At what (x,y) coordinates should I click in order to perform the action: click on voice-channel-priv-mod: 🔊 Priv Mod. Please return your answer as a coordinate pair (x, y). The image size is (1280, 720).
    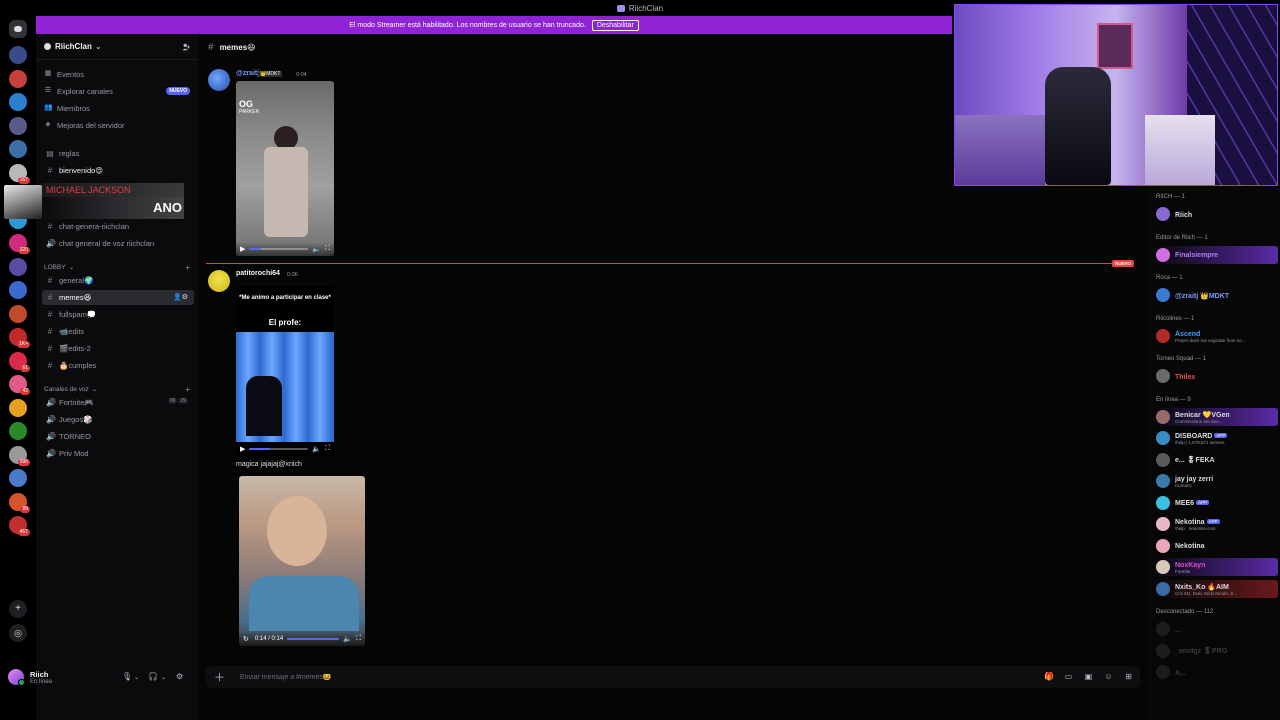
    Looking at the image, I should click on (118, 453).